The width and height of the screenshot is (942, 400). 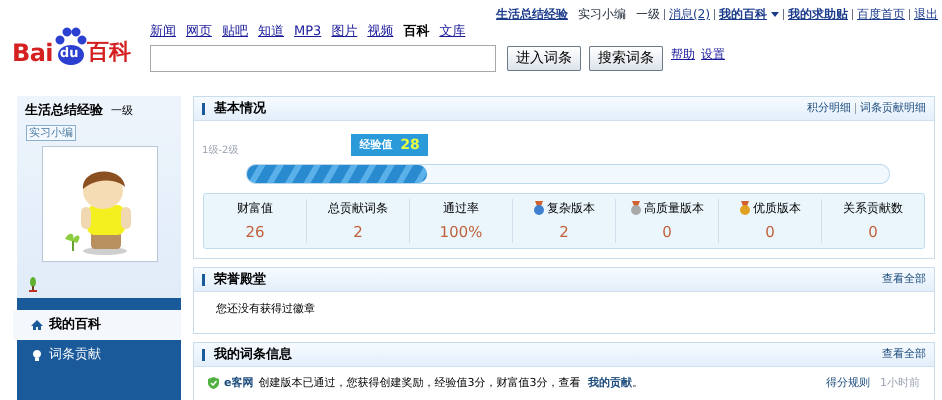 What do you see at coordinates (818, 14) in the screenshot?
I see `top-link: 我的求助贴` at bounding box center [818, 14].